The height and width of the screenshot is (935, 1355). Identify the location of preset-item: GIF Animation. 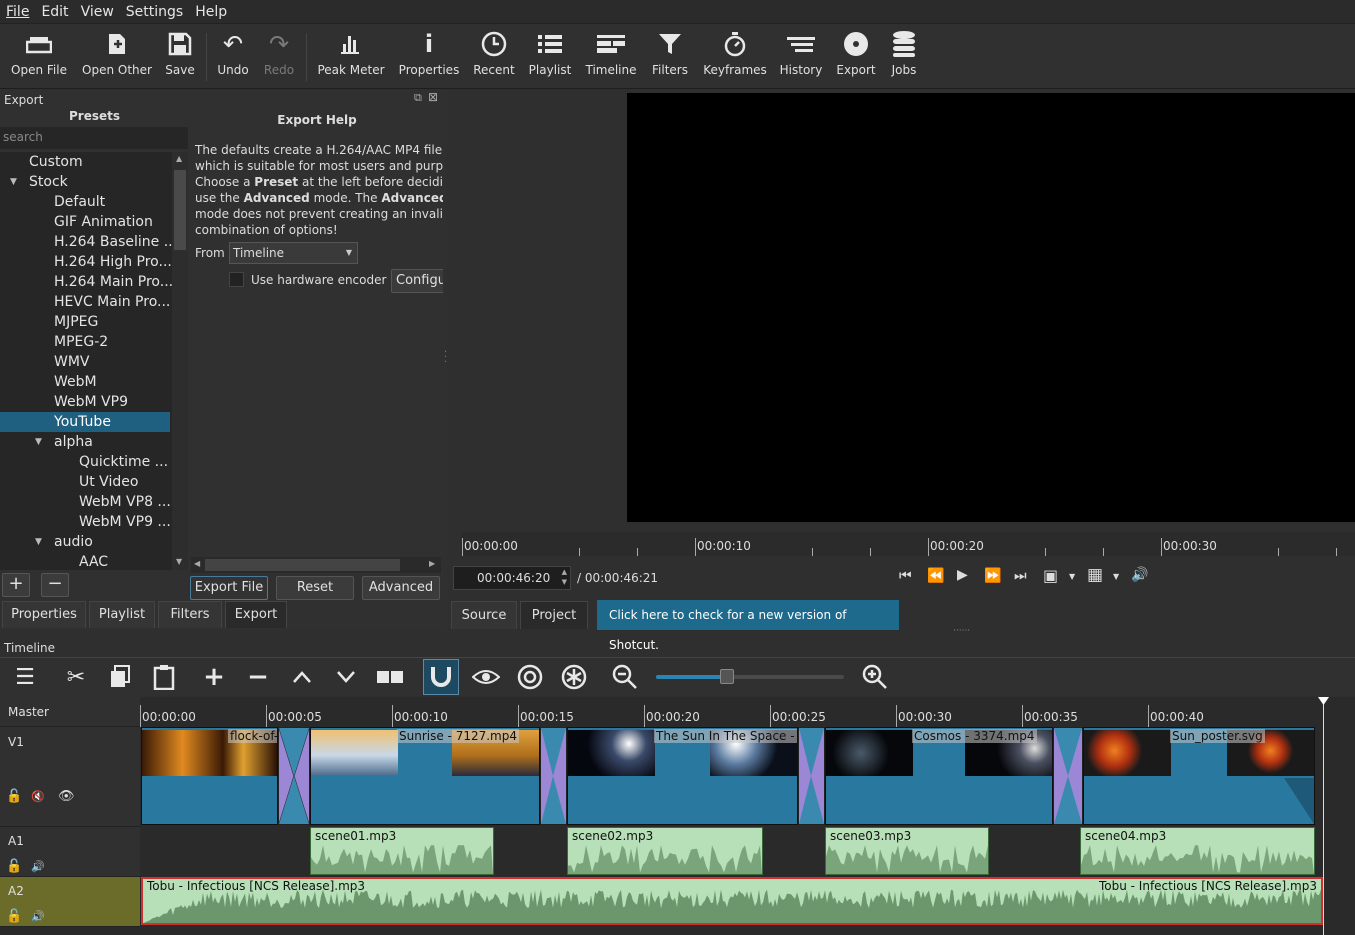
(85, 222).